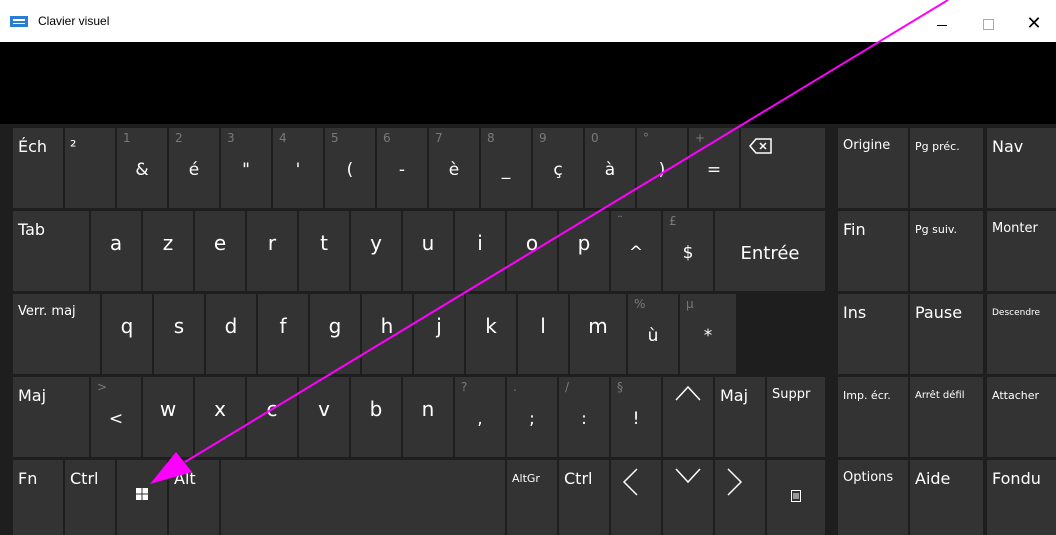 The width and height of the screenshot is (1056, 535). Describe the element at coordinates (246, 168) in the screenshot. I see `key-3: 3 "` at that location.